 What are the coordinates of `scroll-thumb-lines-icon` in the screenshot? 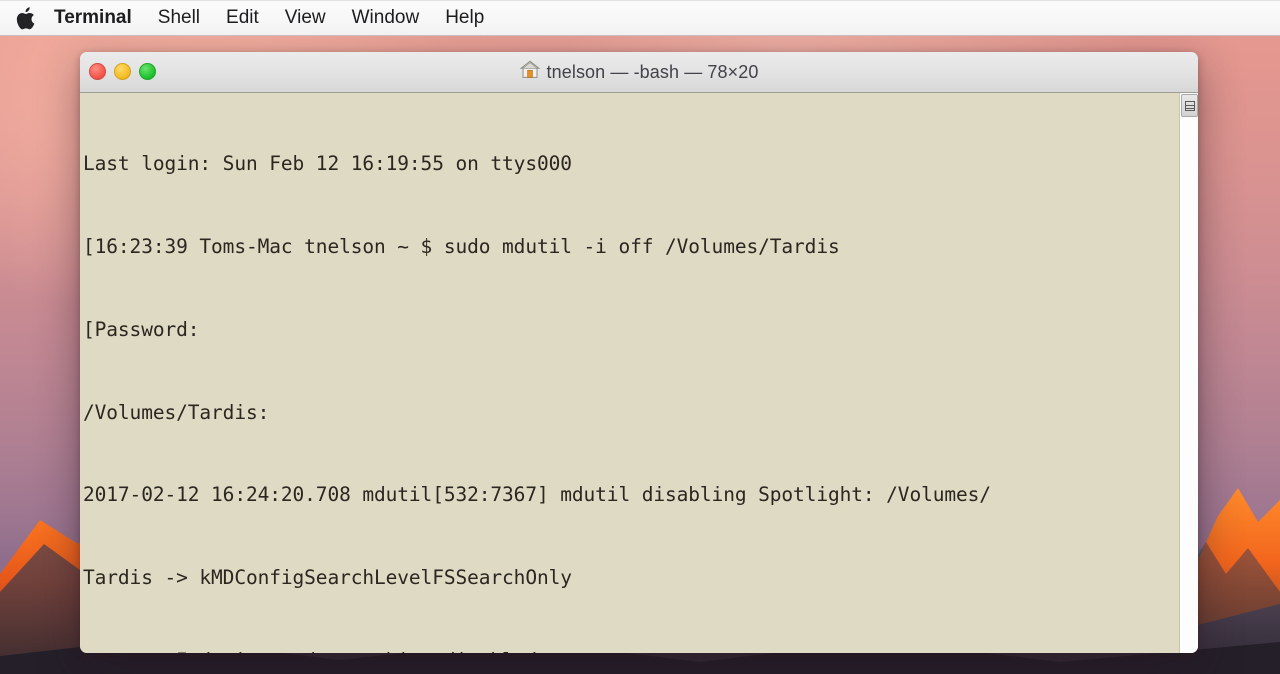 It's located at (1189, 105).